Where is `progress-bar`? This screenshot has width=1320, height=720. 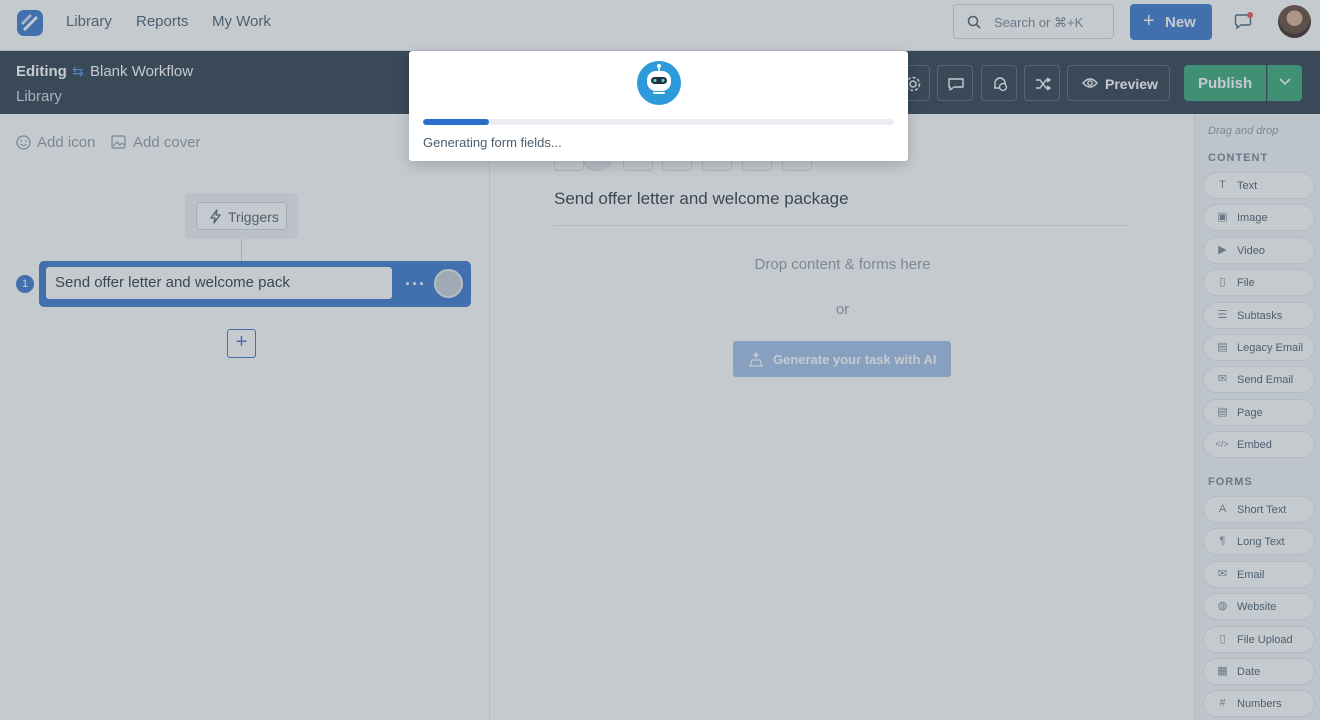 progress-bar is located at coordinates (658, 122).